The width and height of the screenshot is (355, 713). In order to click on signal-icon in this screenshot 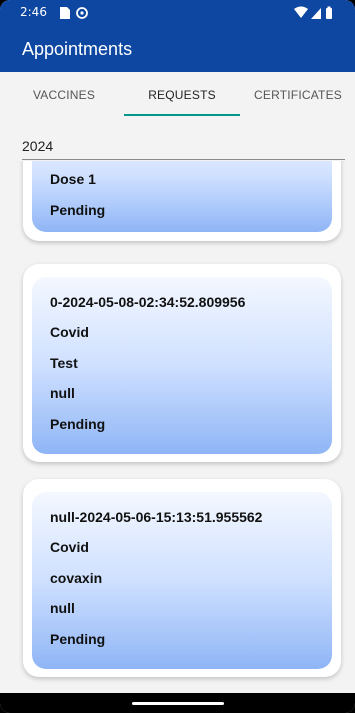, I will do `click(316, 13)`.